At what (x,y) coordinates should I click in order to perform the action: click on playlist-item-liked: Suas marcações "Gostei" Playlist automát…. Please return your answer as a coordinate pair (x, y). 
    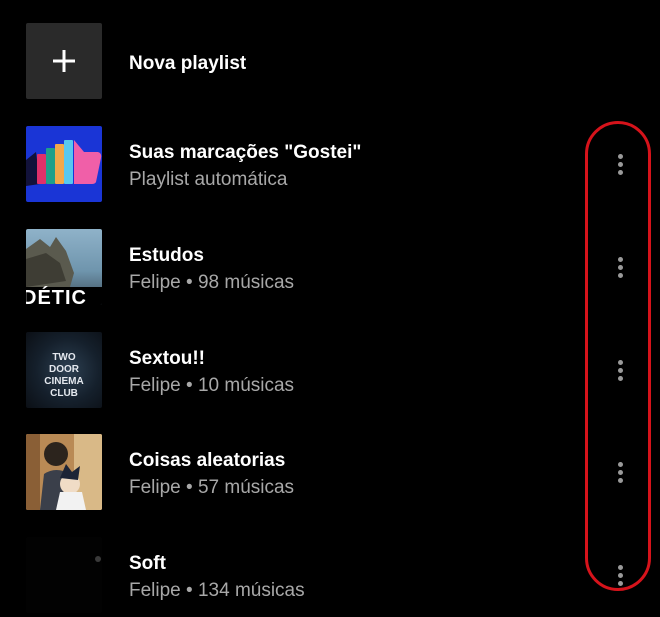
    Looking at the image, I should click on (330, 166).